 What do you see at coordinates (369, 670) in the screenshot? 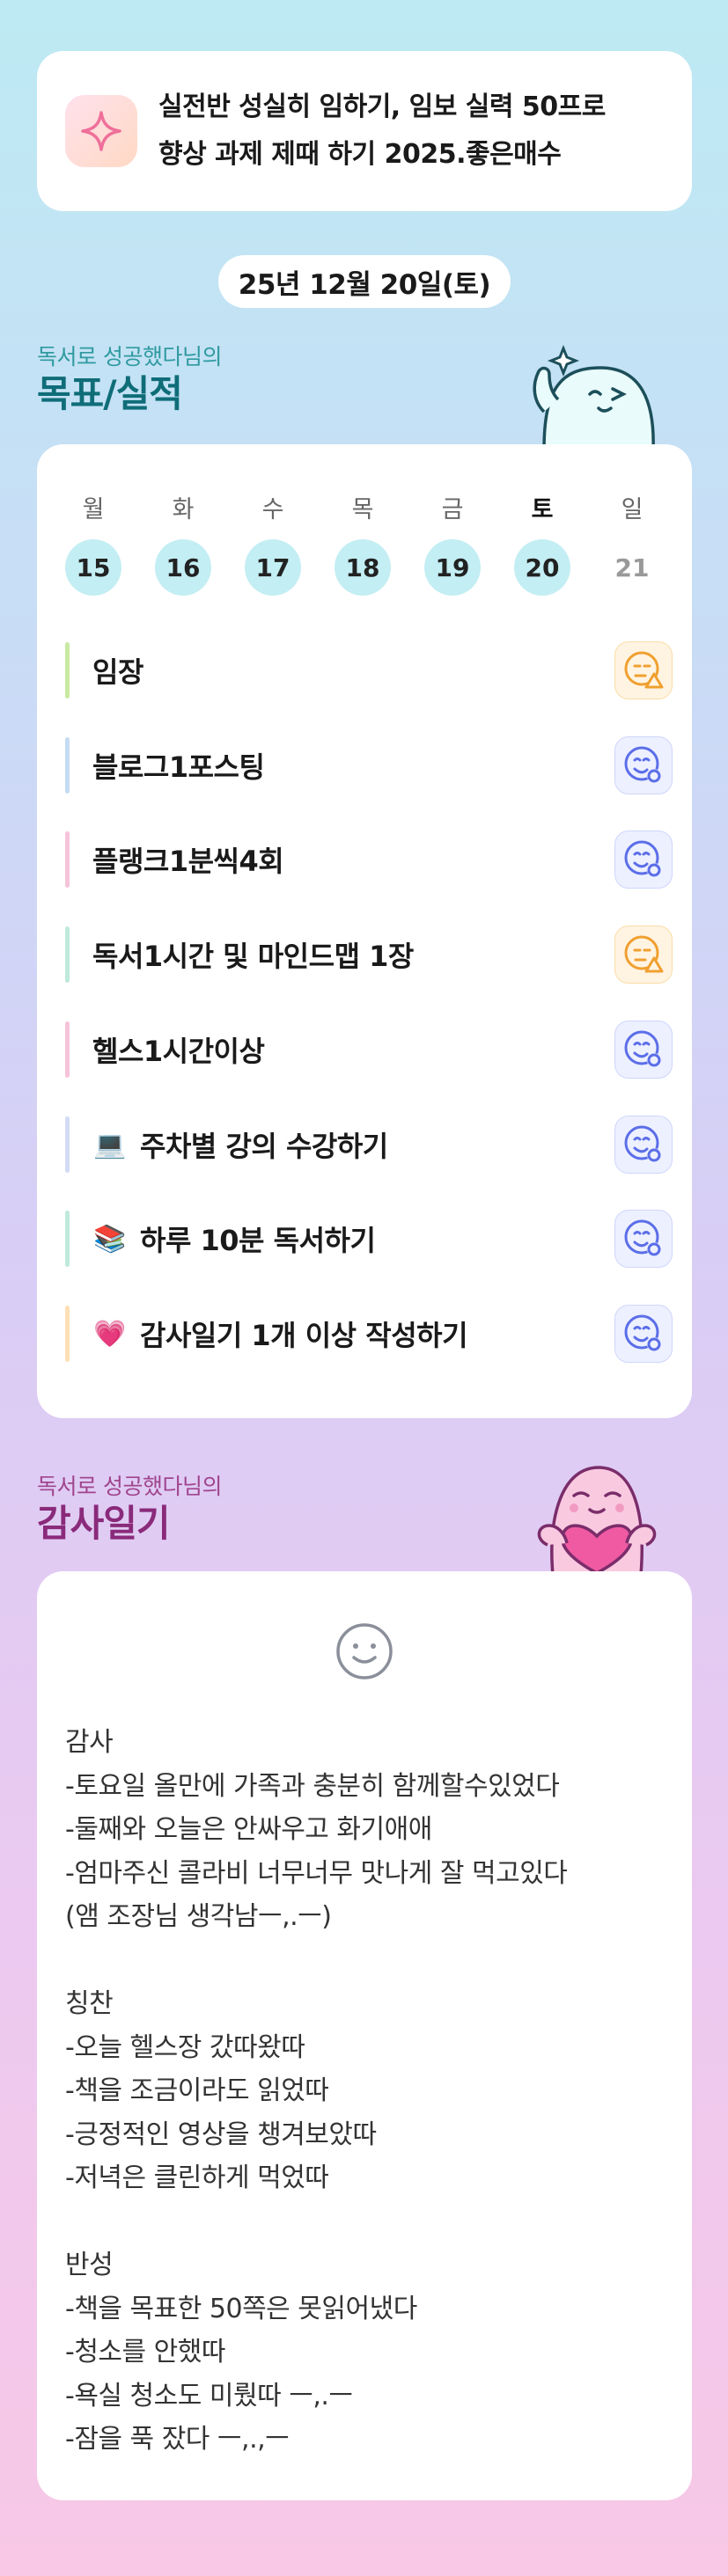
I see `goal-item: 임장` at bounding box center [369, 670].